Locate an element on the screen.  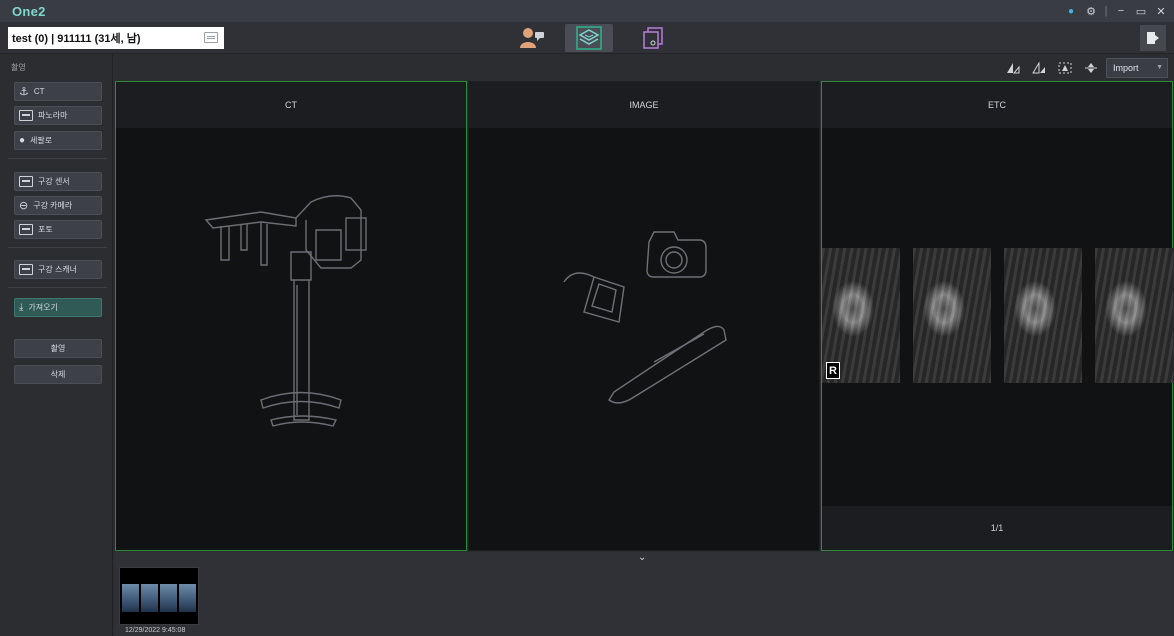
flip-vertical-icon is located at coordinates (1013, 68).